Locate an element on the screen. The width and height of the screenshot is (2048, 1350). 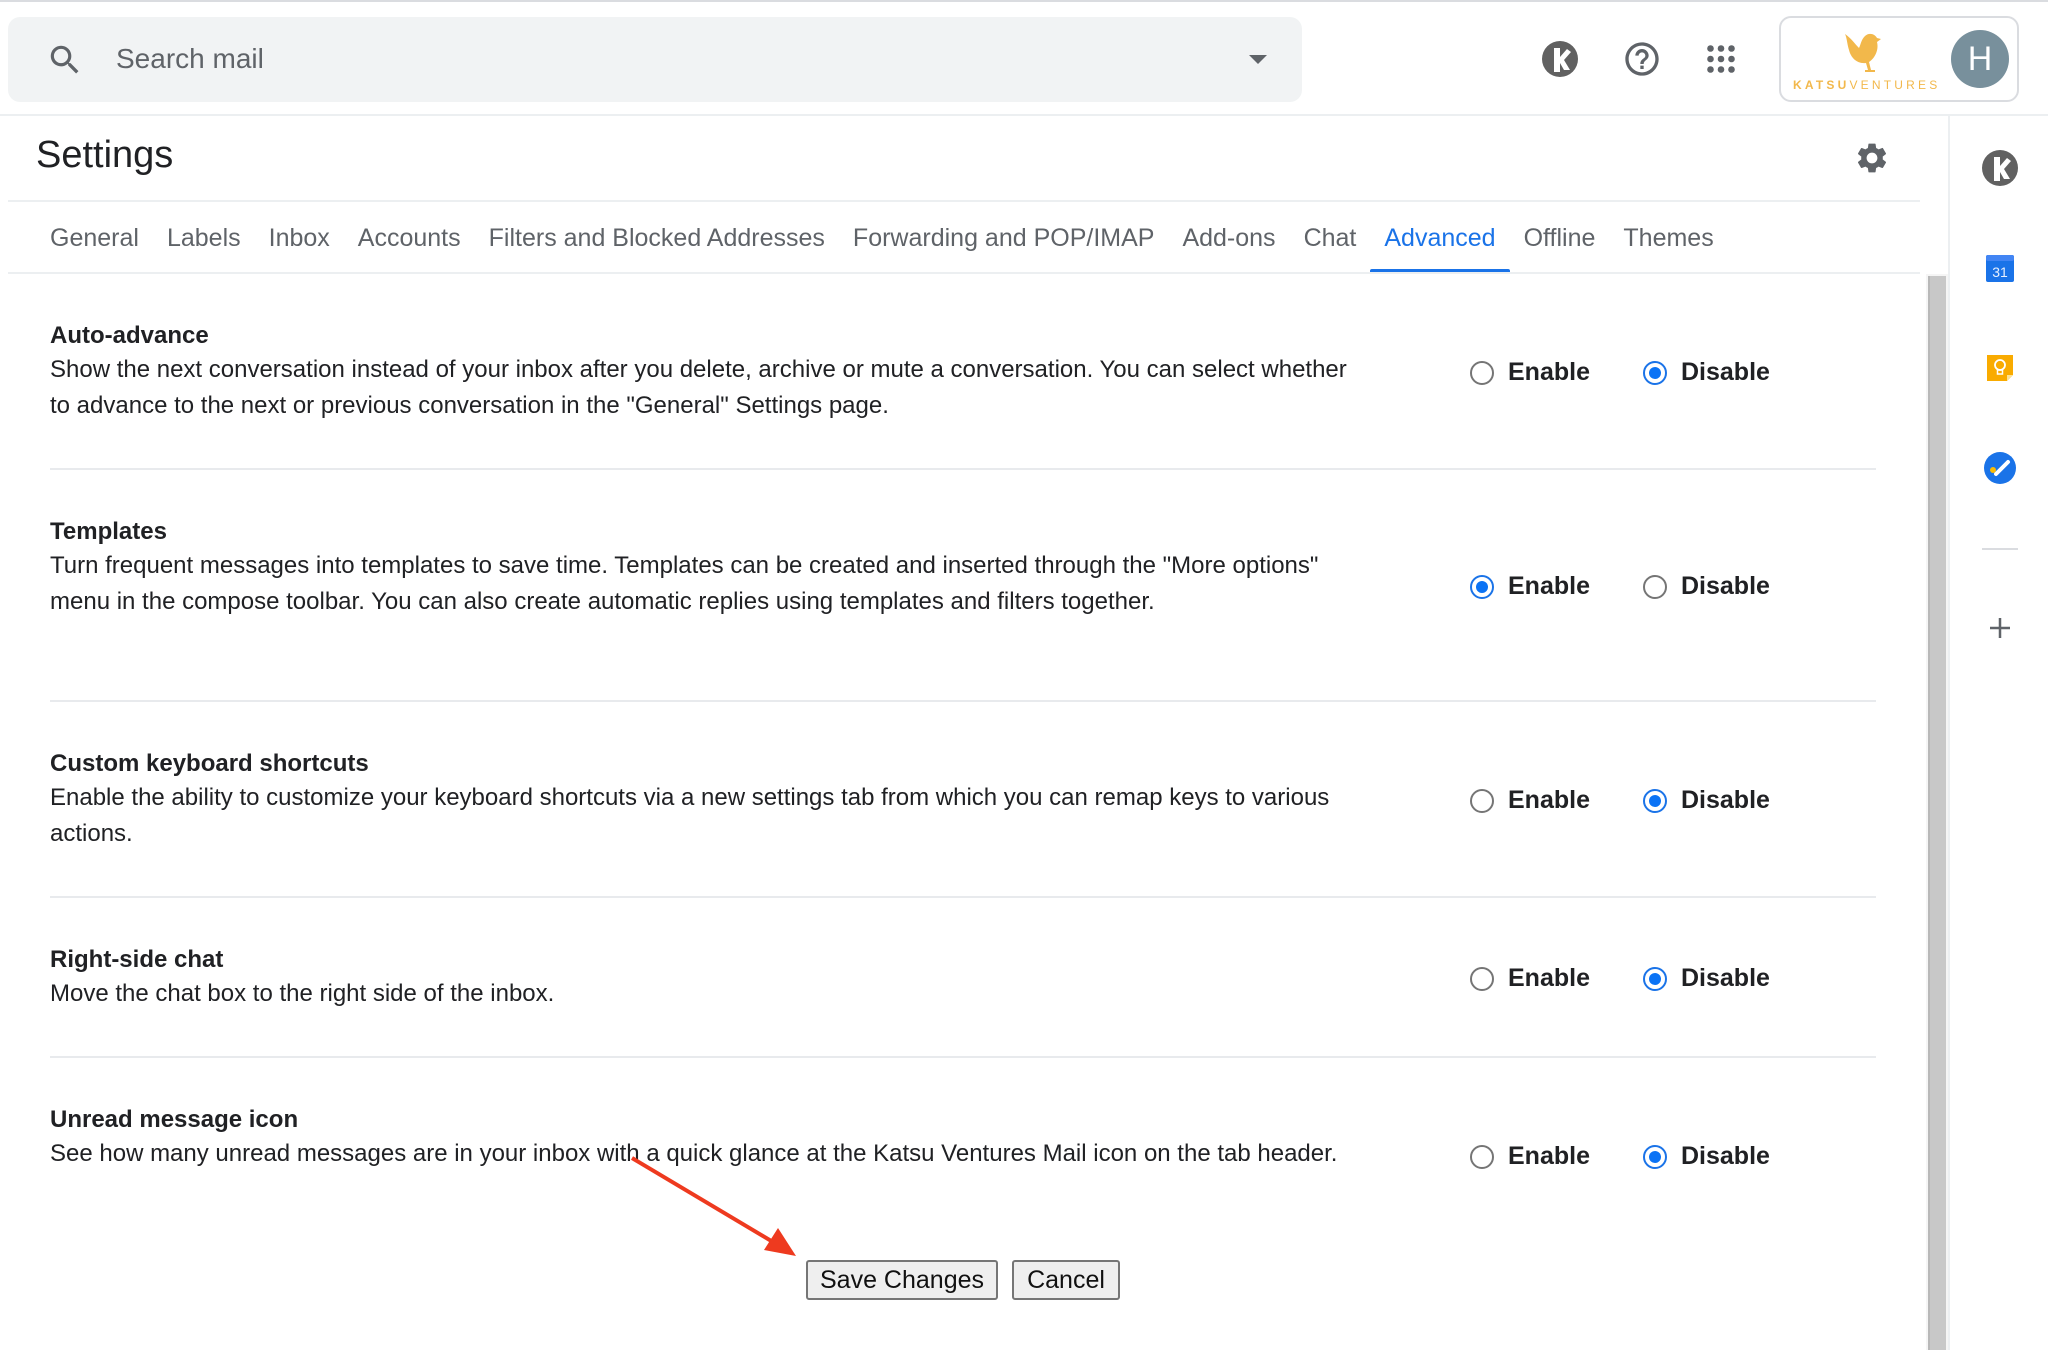
side-panel: 31 is located at coordinates (1998, 733).